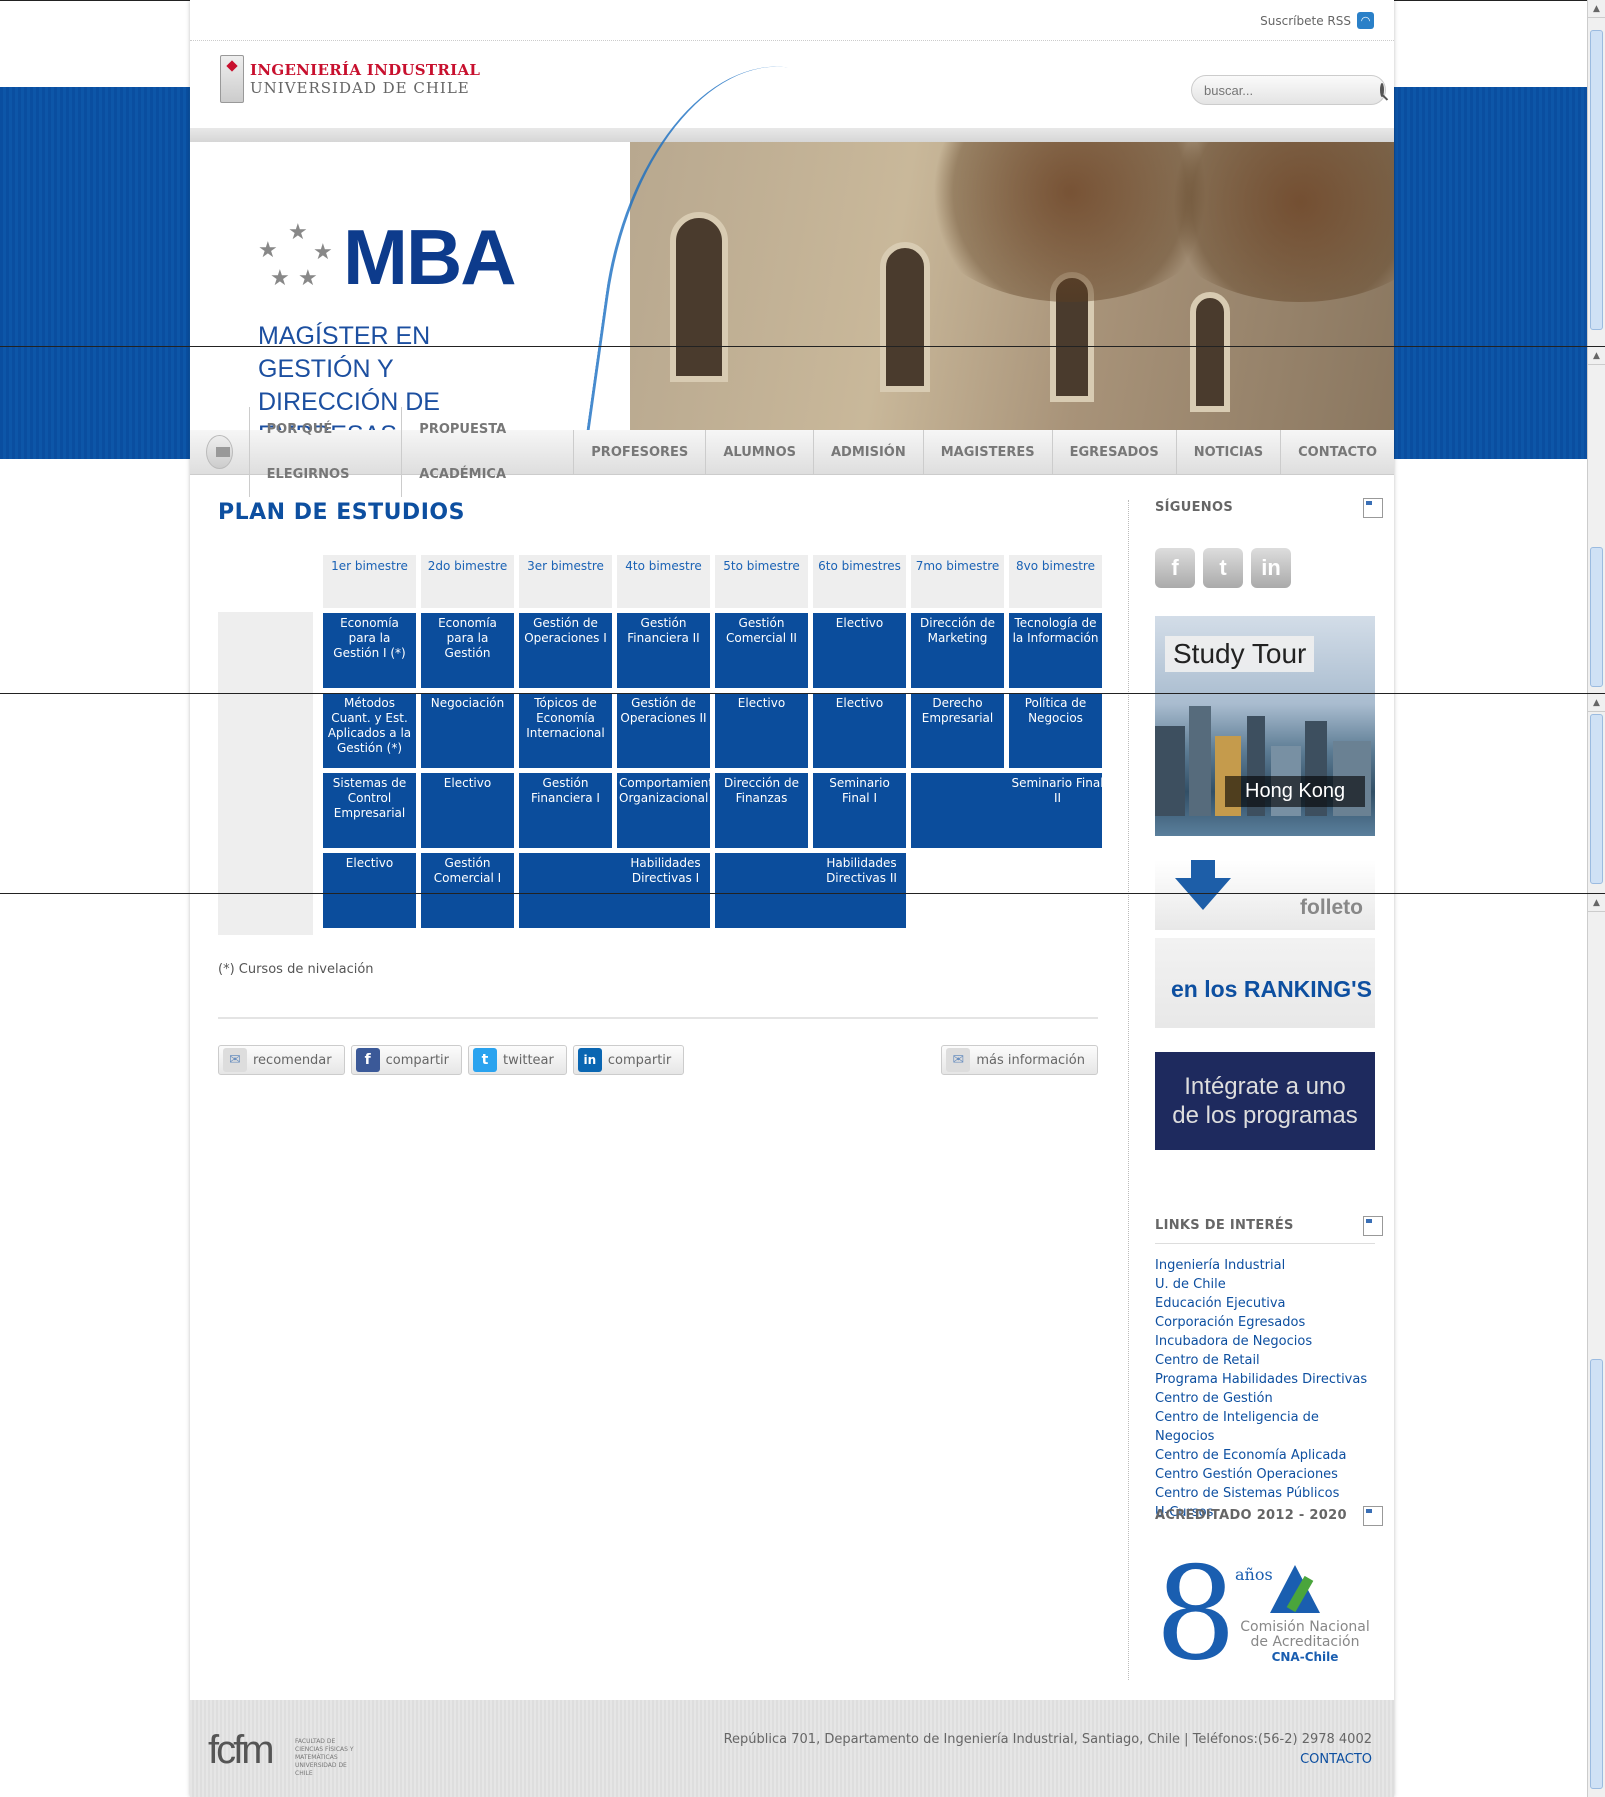 This screenshot has width=1605, height=1797. I want to click on link-sistemas-publicos: Centro de Sistemas Públicos, so click(1265, 1493).